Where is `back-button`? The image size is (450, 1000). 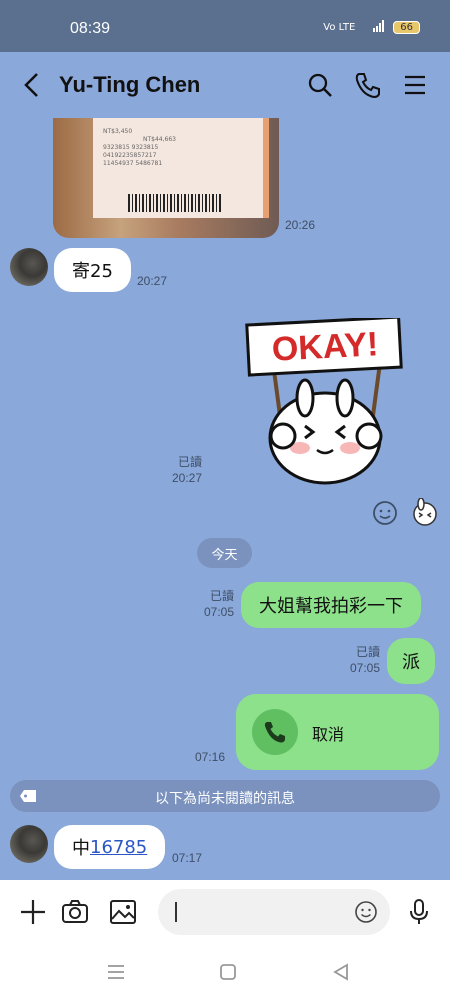 back-button is located at coordinates (33, 85).